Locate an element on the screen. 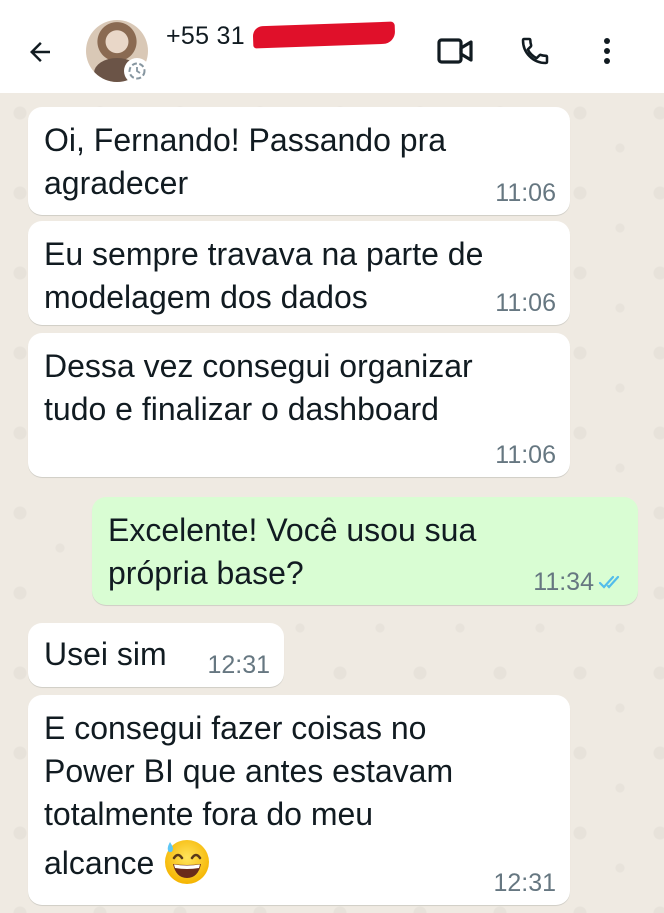 This screenshot has height=913, width=664. chat-header: +55 31 is located at coordinates (332, 46).